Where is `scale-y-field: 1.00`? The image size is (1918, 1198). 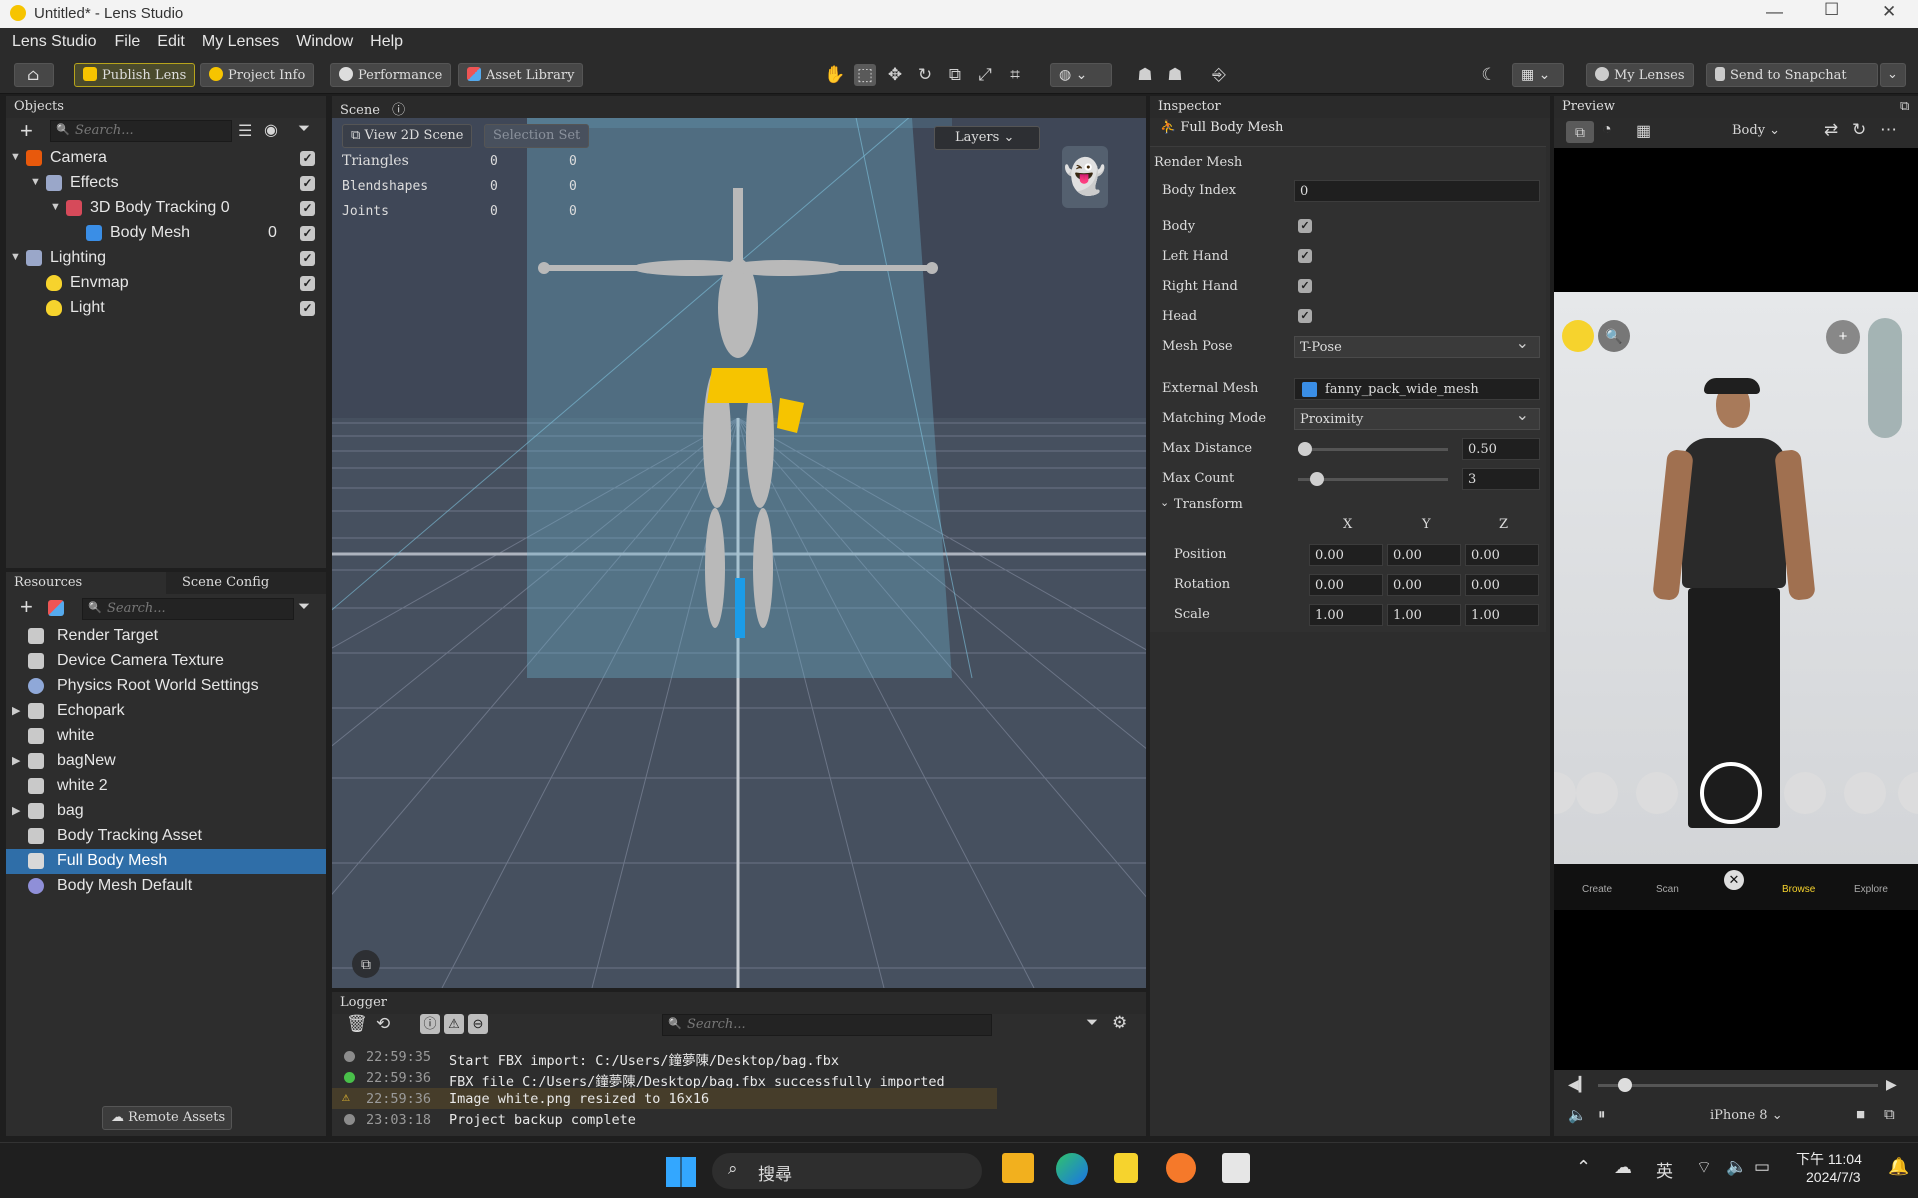
scale-y-field: 1.00 is located at coordinates (1424, 615).